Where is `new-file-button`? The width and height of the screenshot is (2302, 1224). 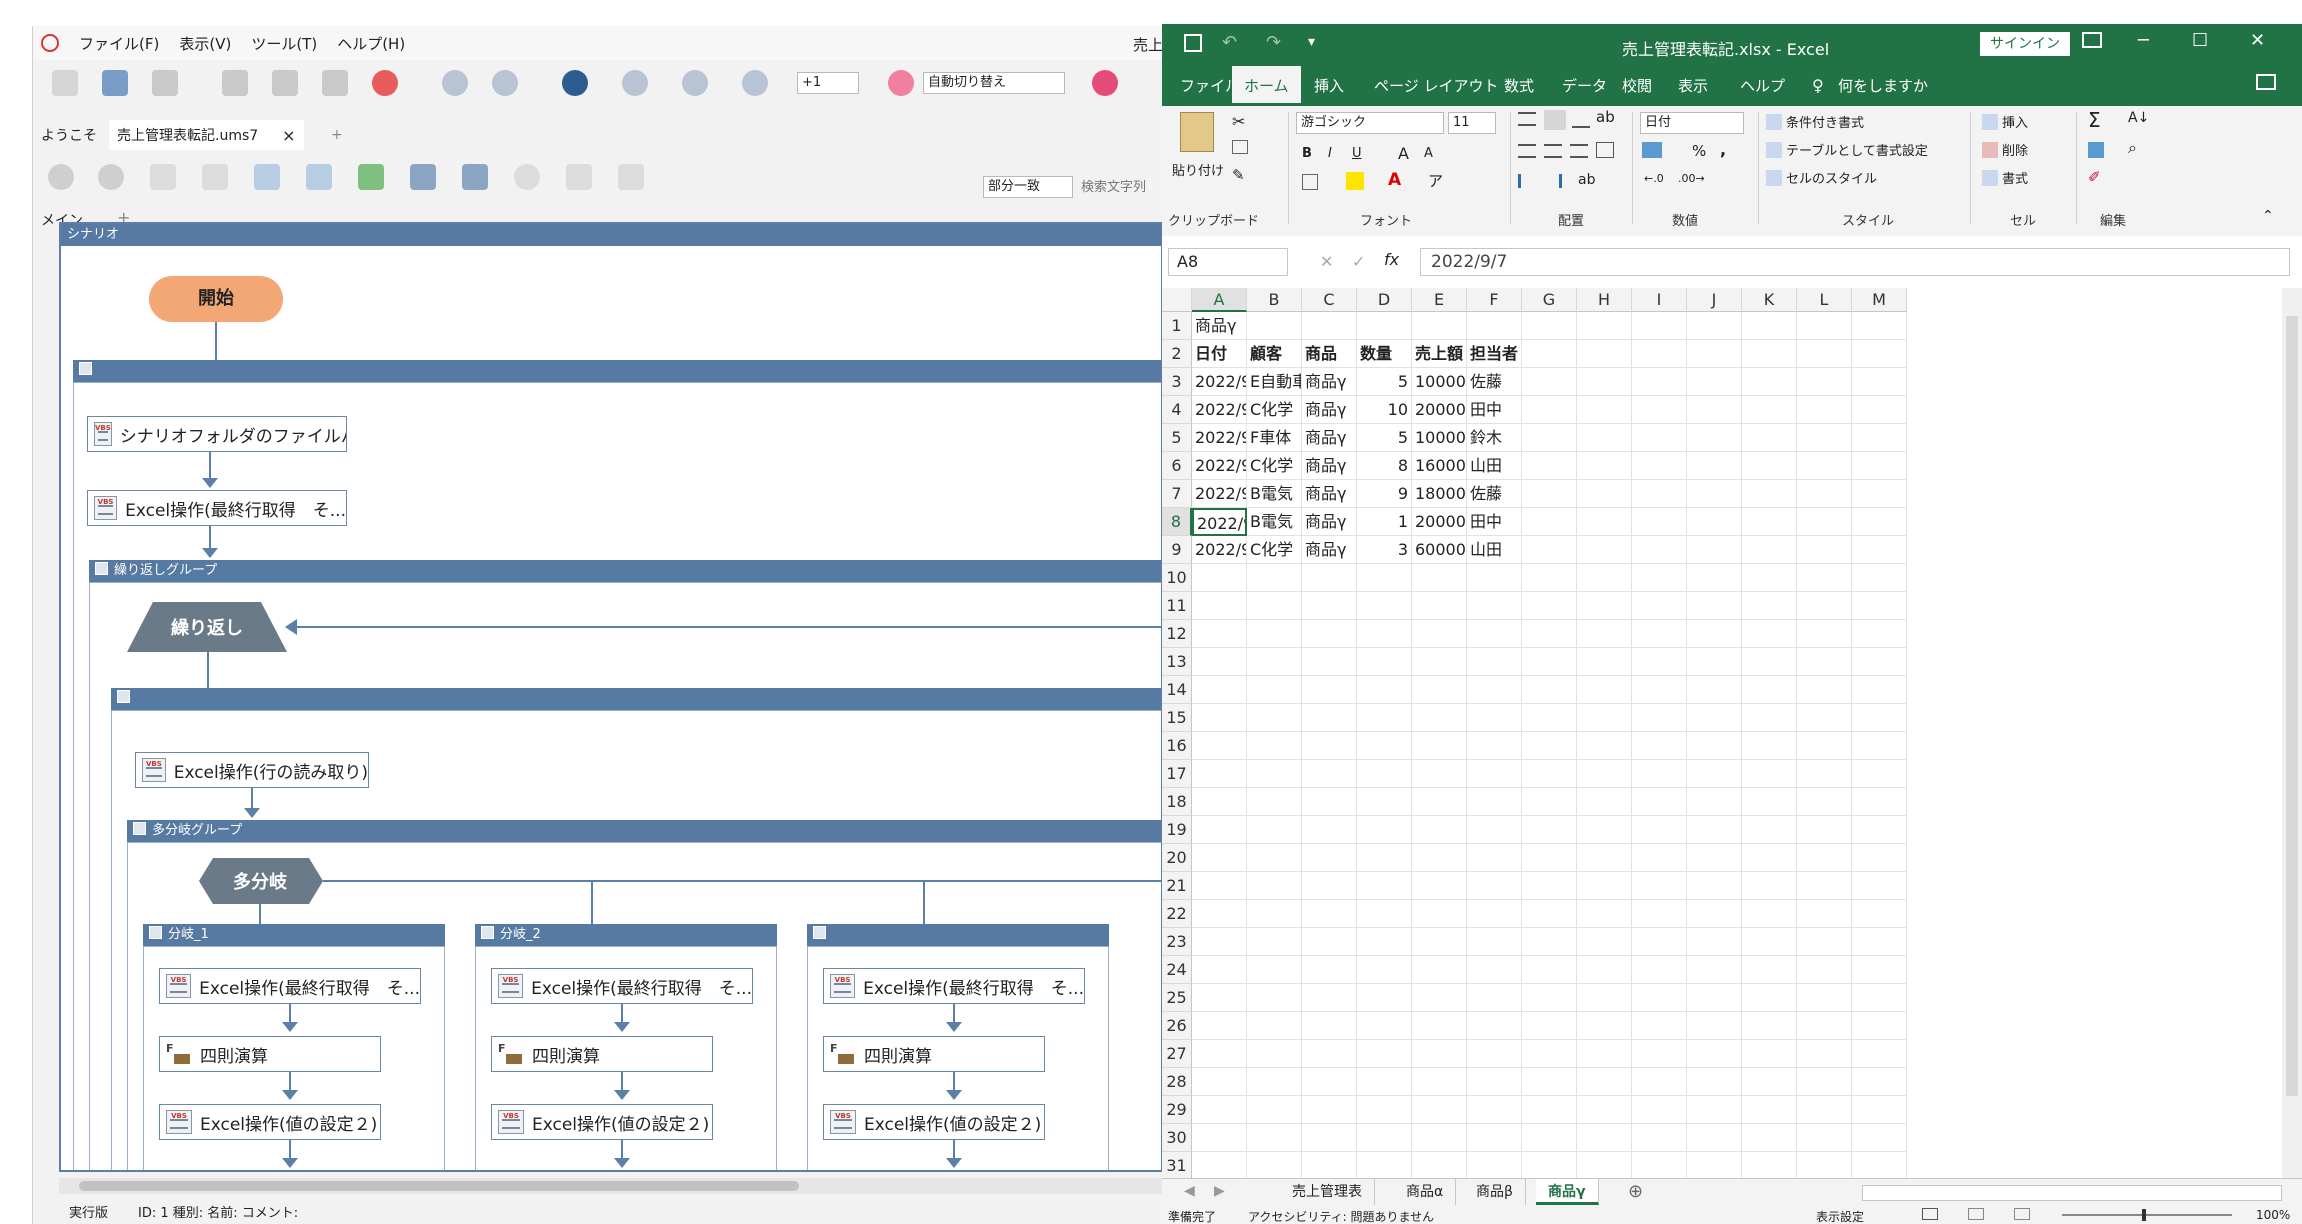
new-file-button is located at coordinates (65, 83).